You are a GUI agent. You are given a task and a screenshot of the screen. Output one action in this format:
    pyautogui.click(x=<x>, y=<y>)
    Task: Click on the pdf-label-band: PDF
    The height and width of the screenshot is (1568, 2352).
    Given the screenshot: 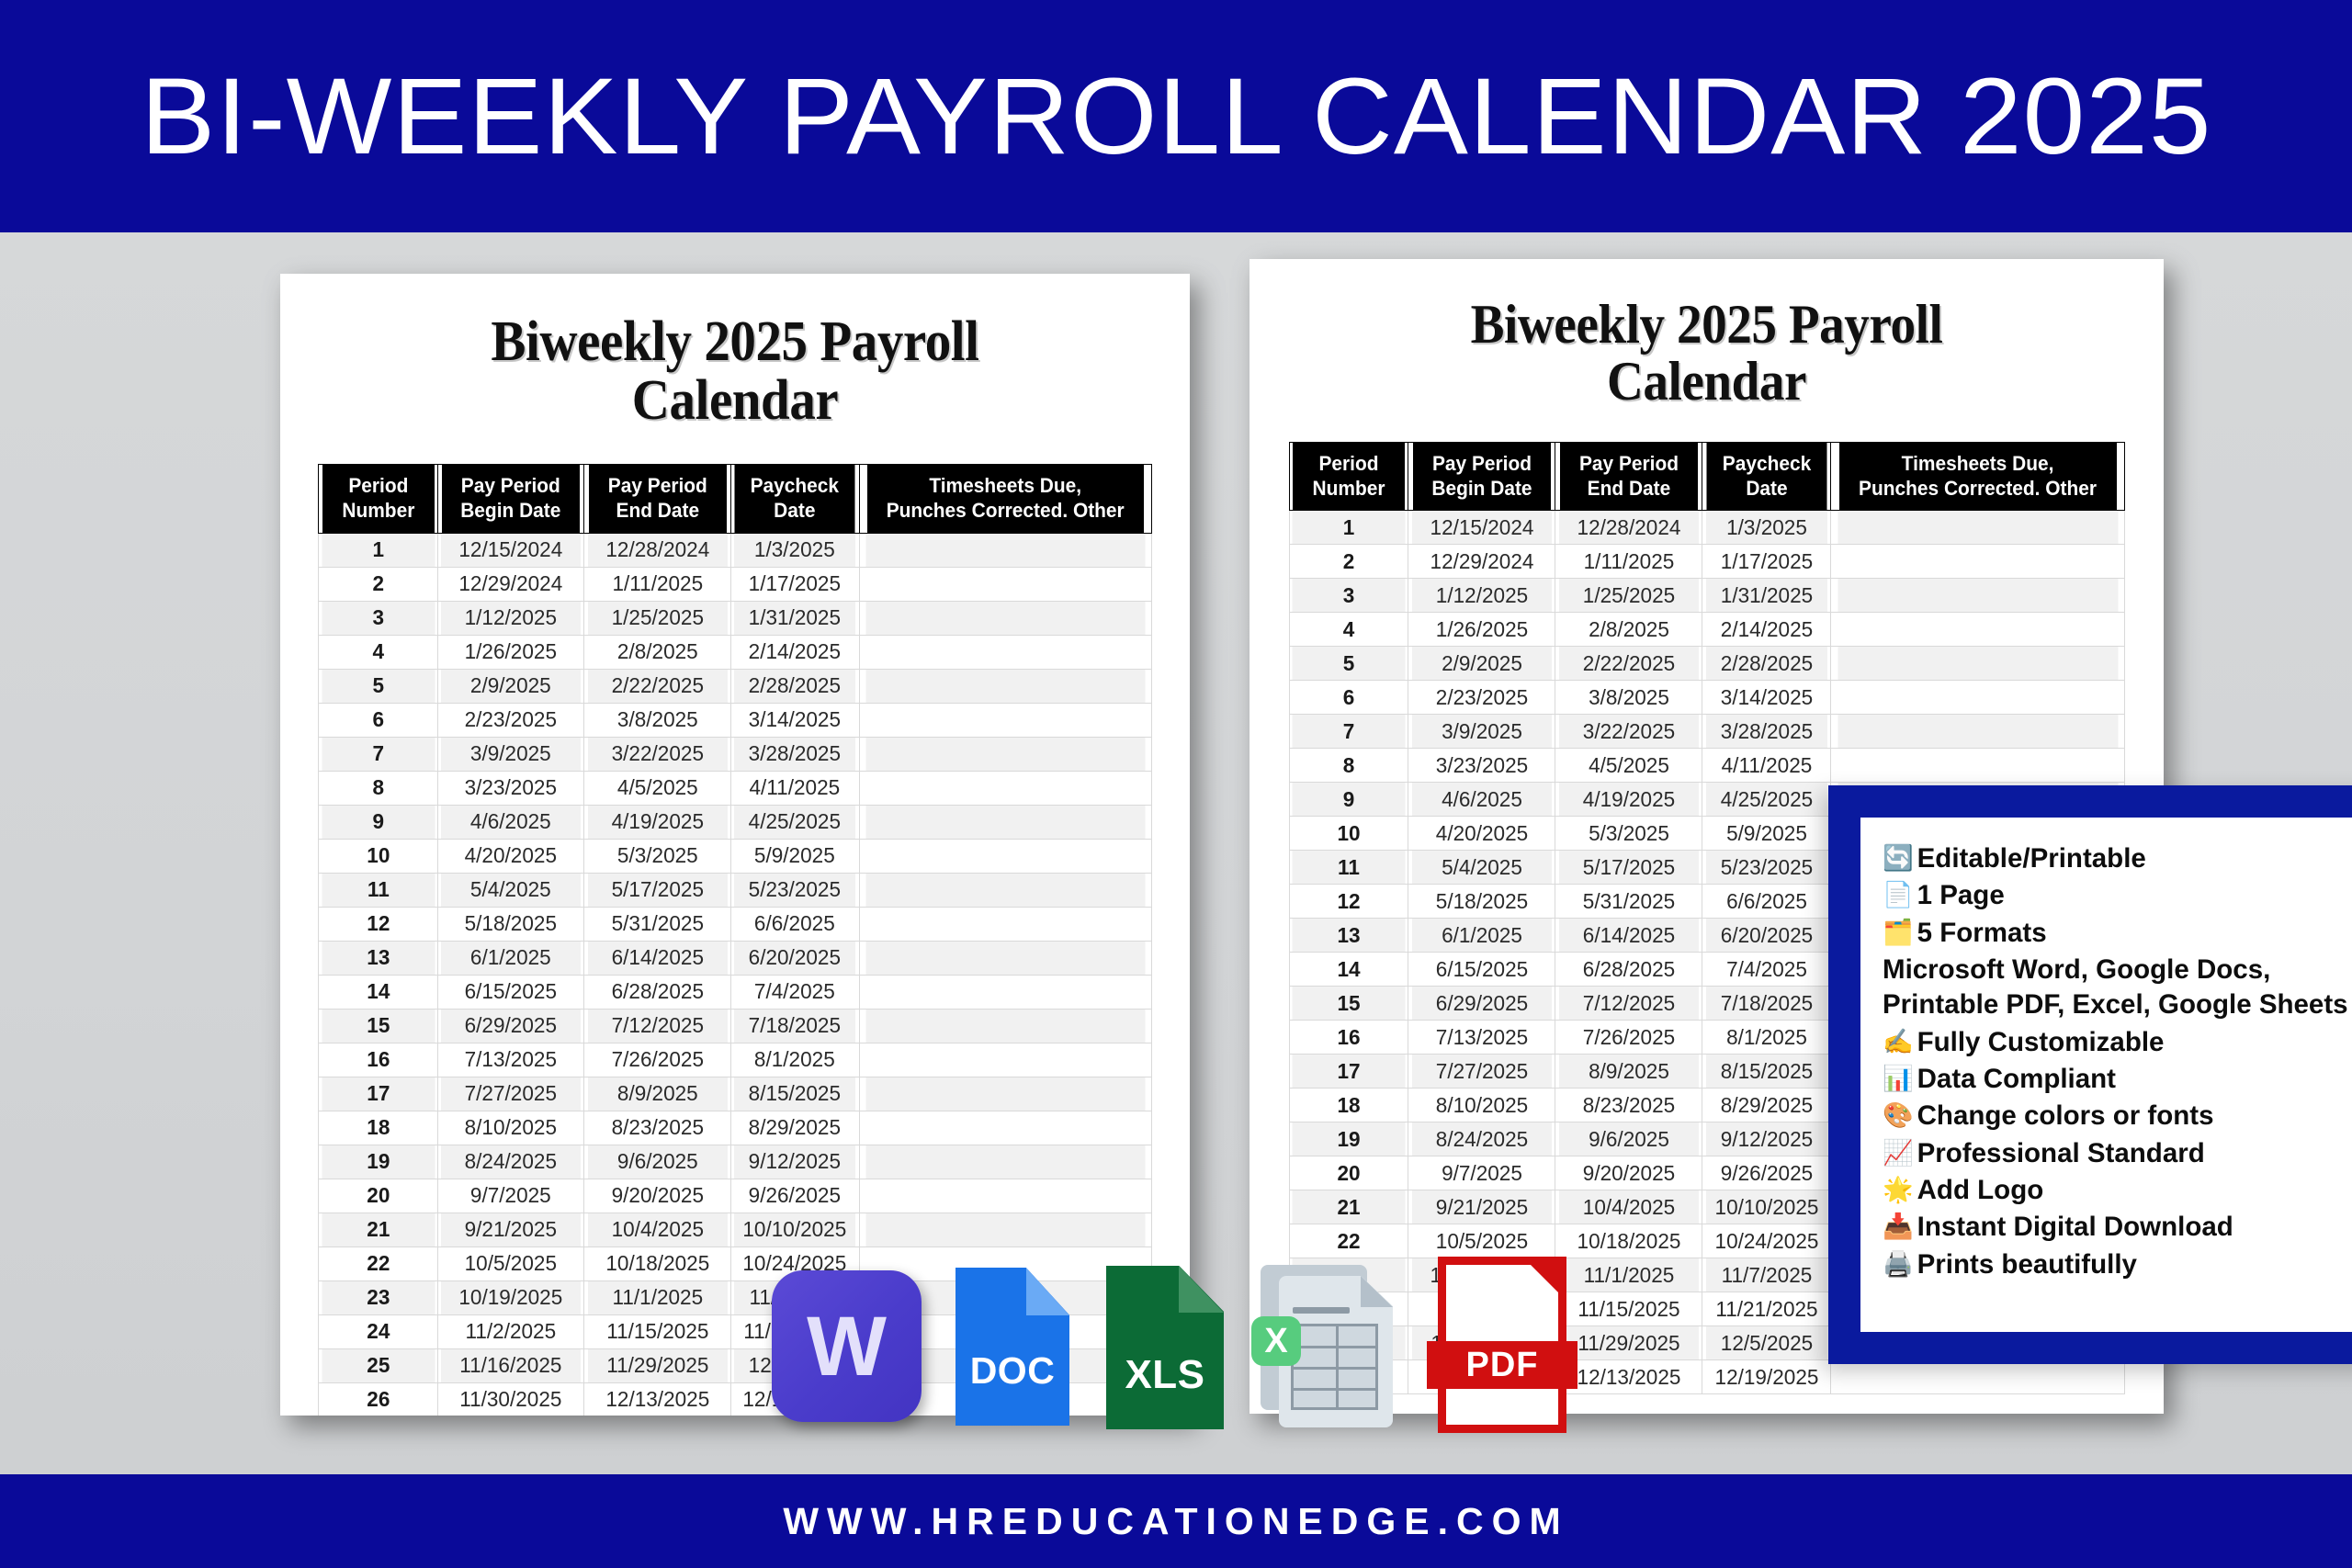 What is the action you would take?
    pyautogui.click(x=1502, y=1365)
    